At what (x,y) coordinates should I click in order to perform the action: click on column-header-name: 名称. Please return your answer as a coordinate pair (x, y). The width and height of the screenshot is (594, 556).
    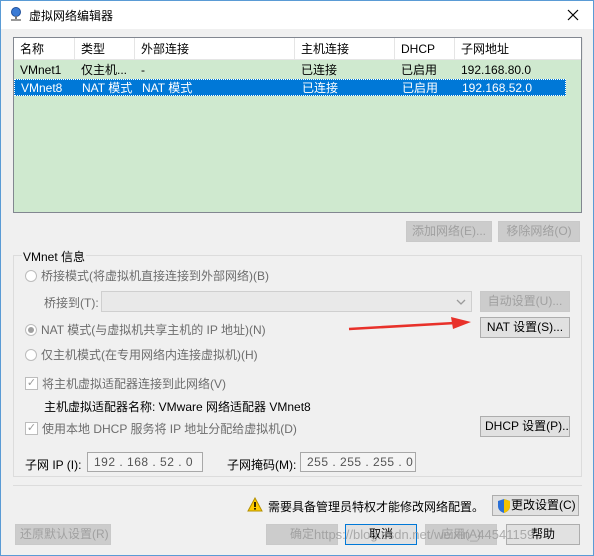
    Looking at the image, I should click on (44, 49).